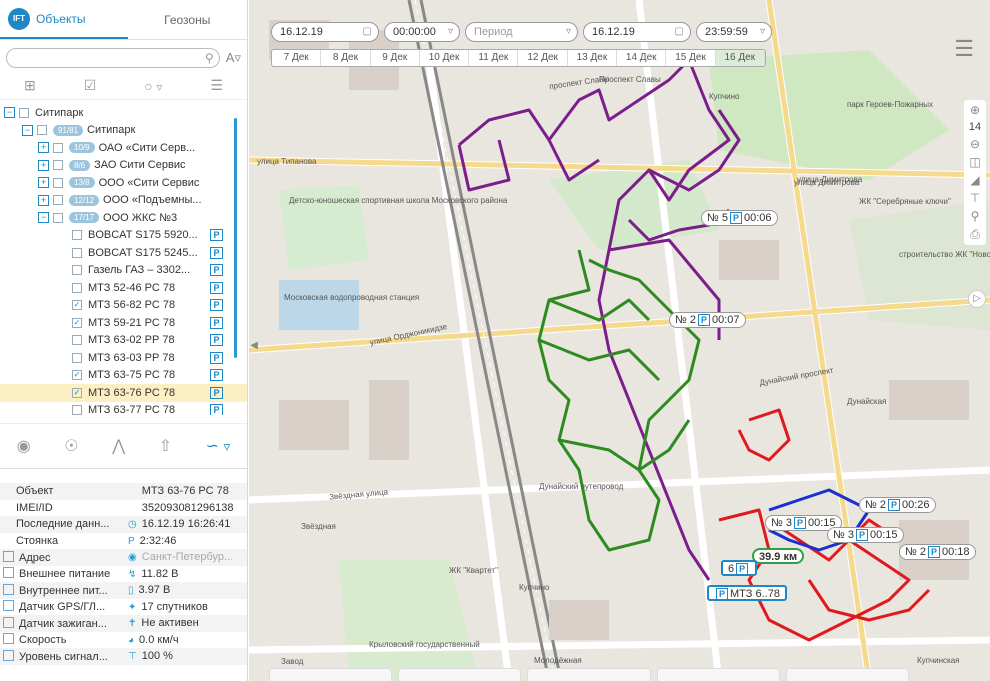 This screenshot has height=681, width=990. What do you see at coordinates (325, 32) in the screenshot?
I see `date-from-field: 16.12.19 ▢` at bounding box center [325, 32].